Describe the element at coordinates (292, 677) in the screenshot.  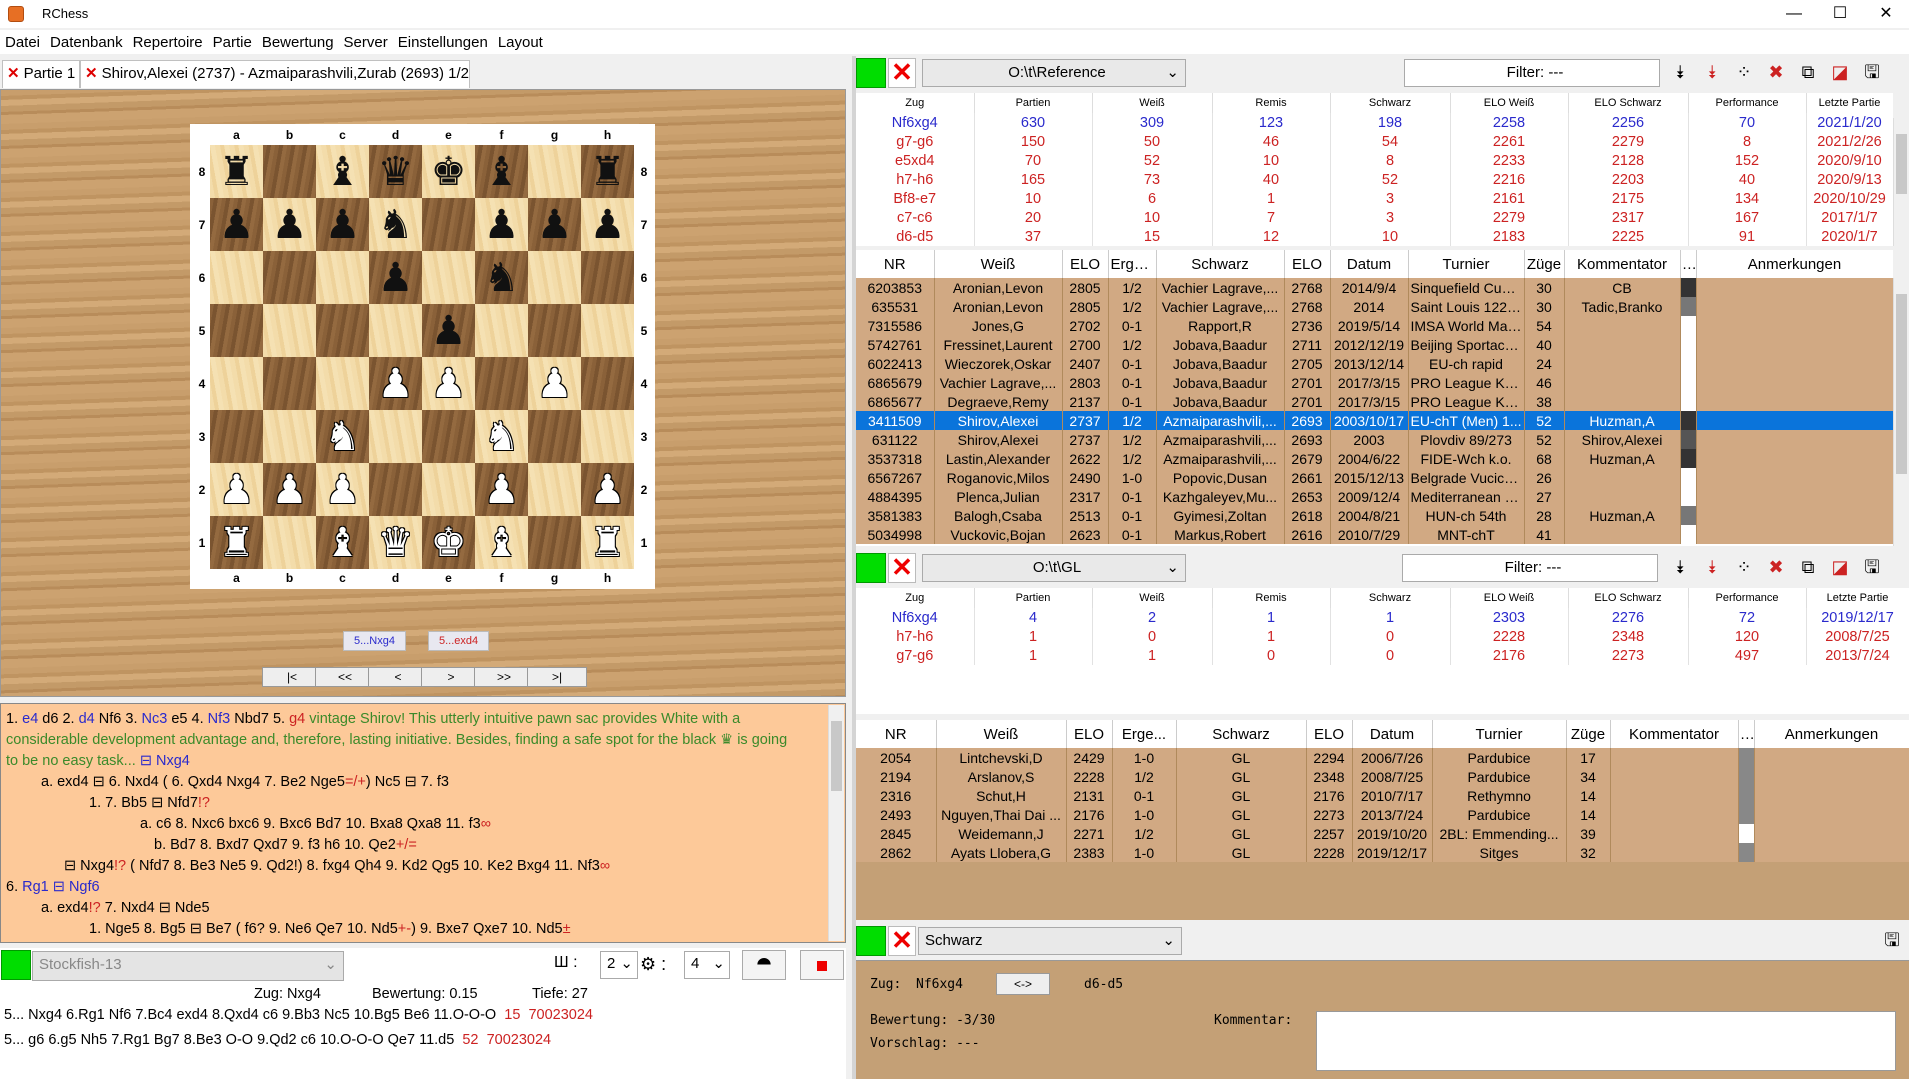
I see `nav-first-button: |<` at that location.